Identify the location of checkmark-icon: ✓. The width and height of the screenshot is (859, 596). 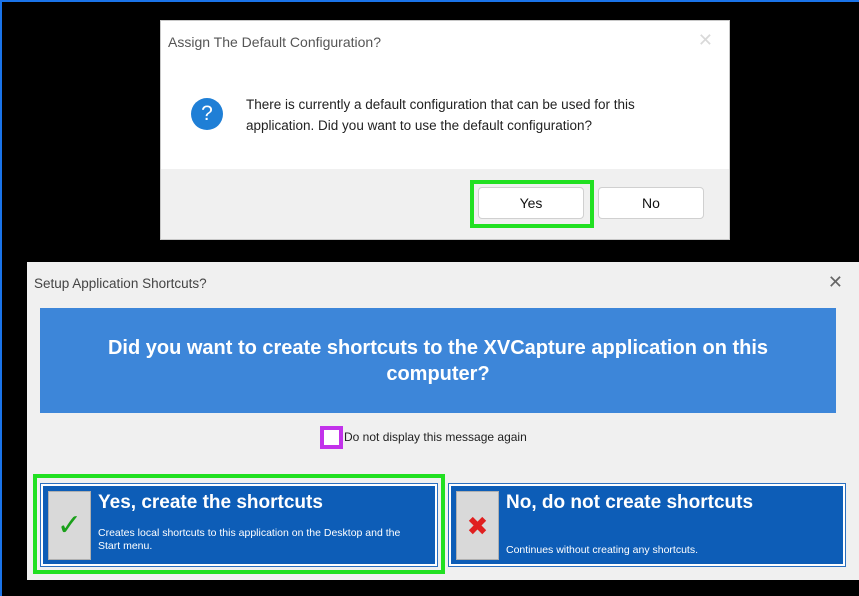
(69, 525).